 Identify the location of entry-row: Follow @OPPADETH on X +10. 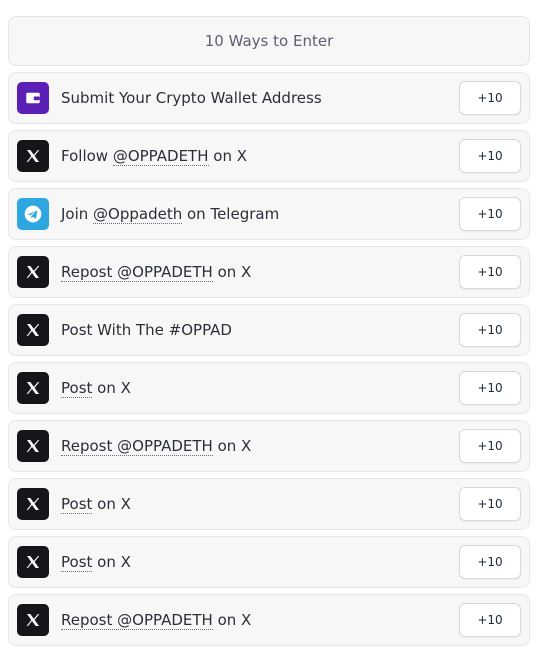
(269, 156).